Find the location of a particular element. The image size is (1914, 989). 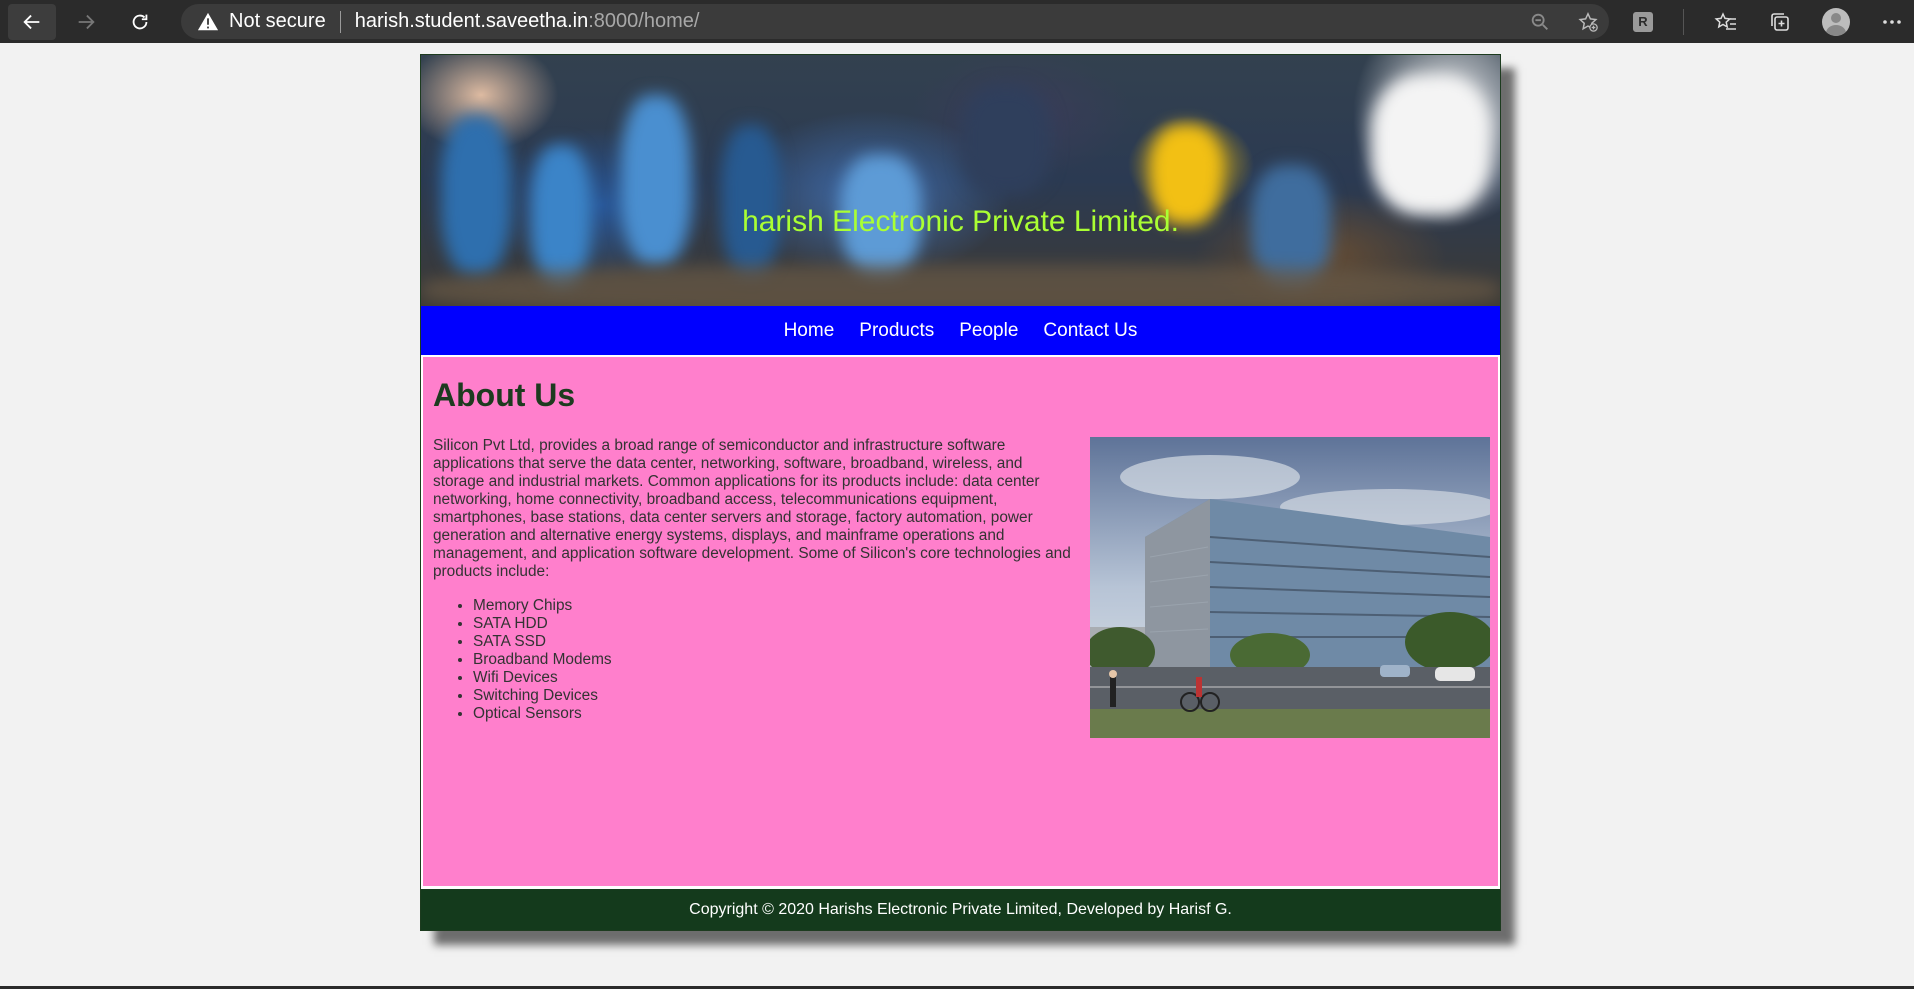

collections-icon is located at coordinates (1780, 22).